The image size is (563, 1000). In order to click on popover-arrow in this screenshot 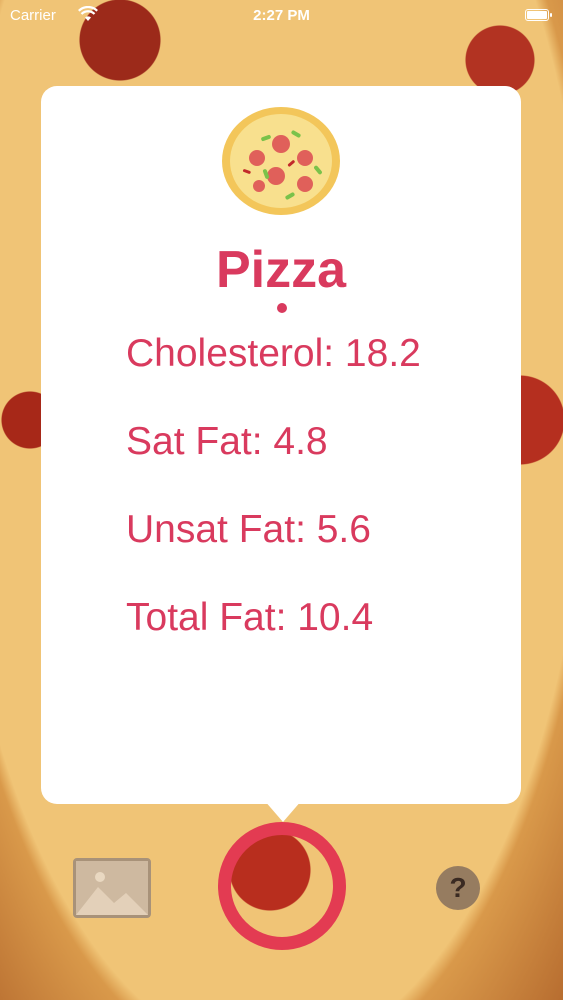, I will do `click(283, 811)`.